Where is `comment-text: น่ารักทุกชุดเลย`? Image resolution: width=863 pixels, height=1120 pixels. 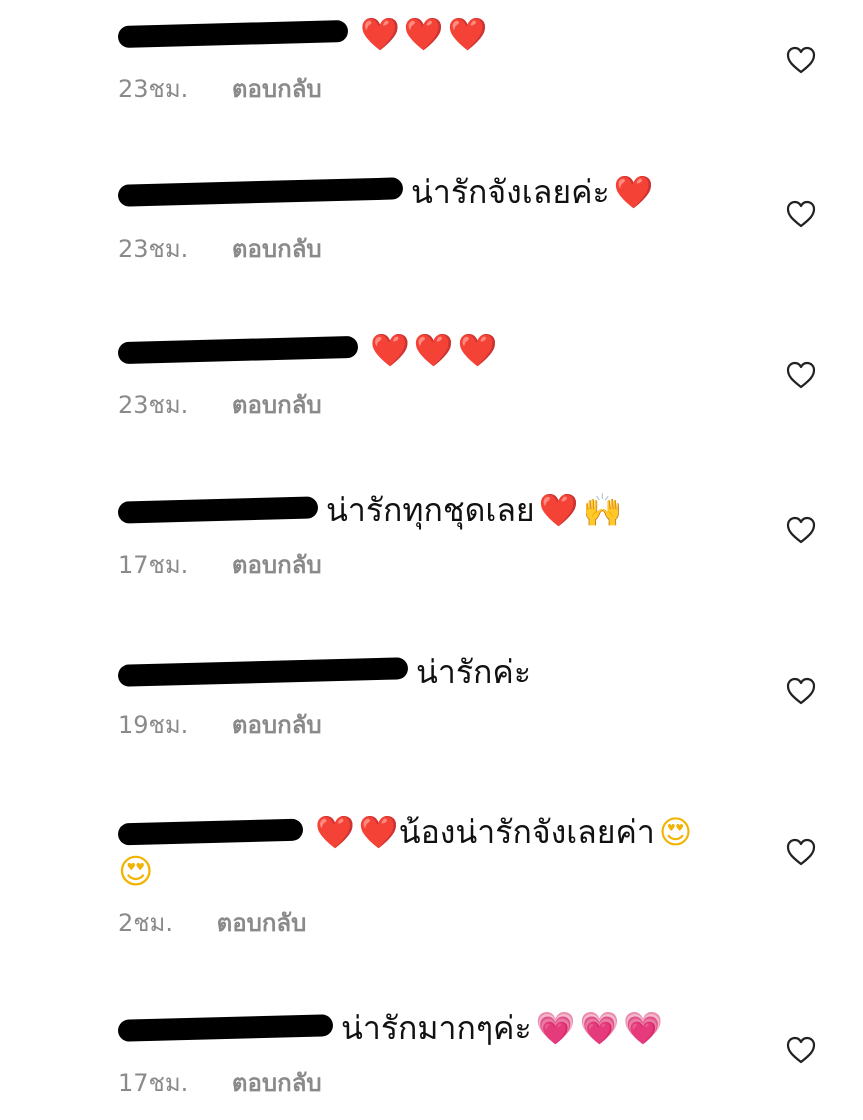 comment-text: น่ารักทุกชุดเลย is located at coordinates (430, 510).